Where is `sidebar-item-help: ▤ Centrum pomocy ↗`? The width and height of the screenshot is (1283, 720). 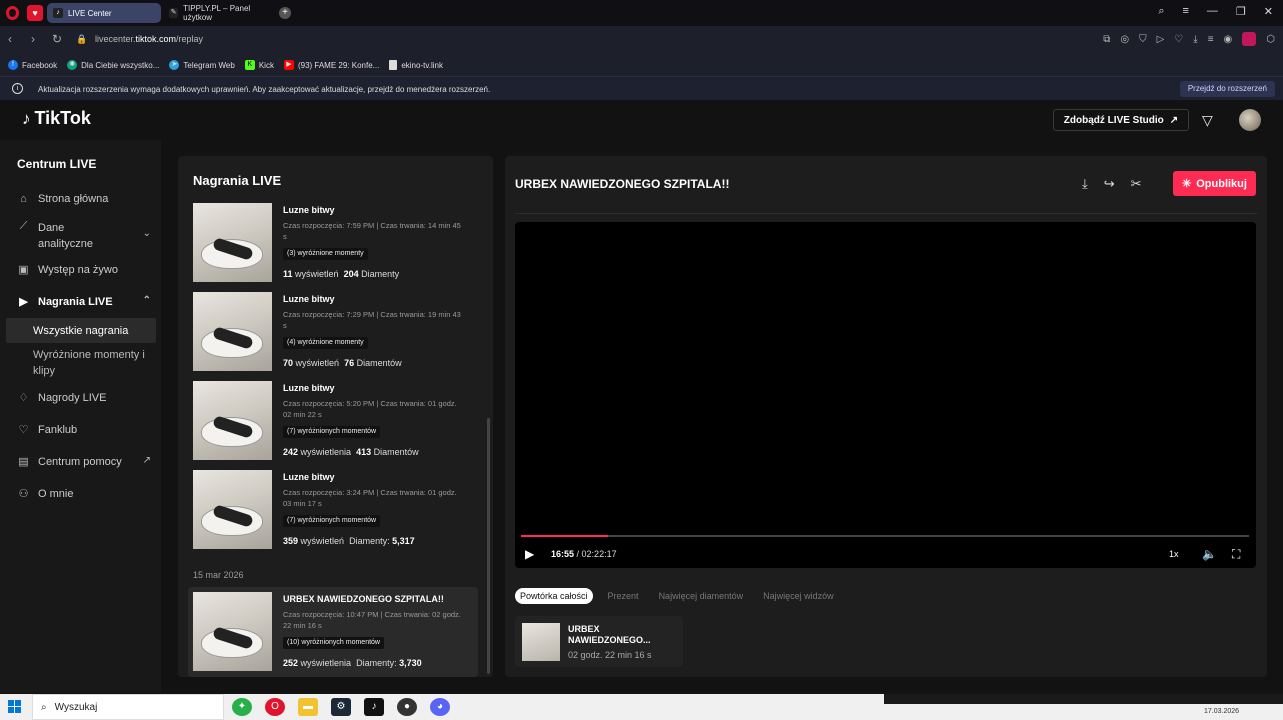 sidebar-item-help: ▤ Centrum pomocy ↗ is located at coordinates (87, 461).